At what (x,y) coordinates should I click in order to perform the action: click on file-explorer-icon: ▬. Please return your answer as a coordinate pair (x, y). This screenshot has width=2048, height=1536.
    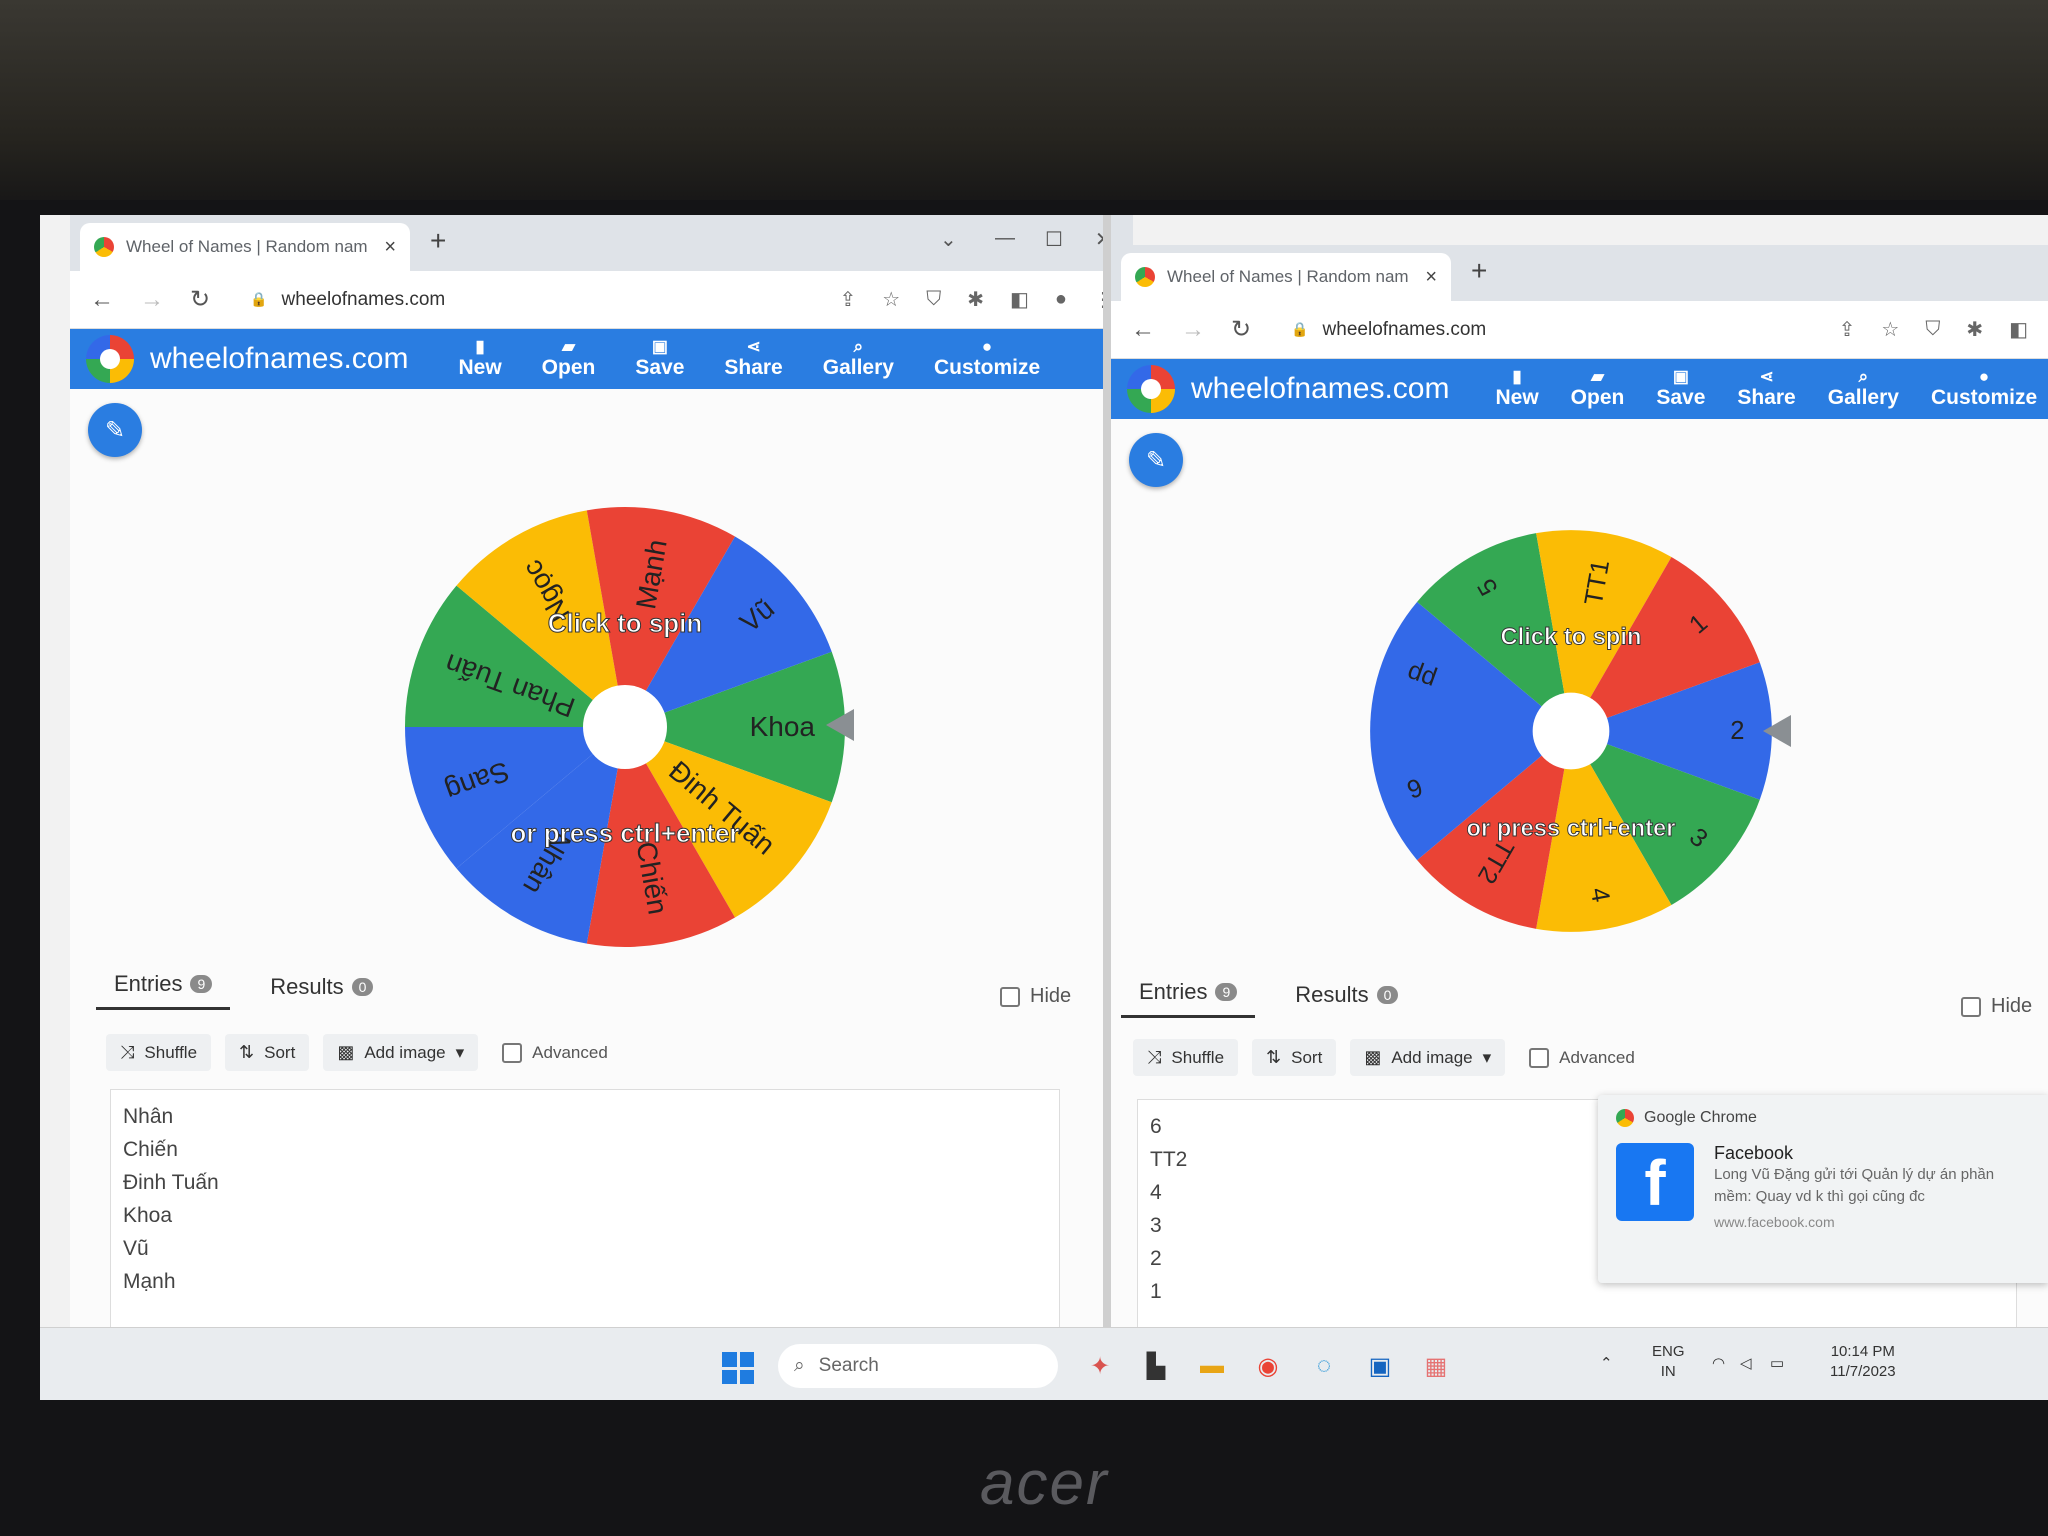
    Looking at the image, I should click on (1212, 1366).